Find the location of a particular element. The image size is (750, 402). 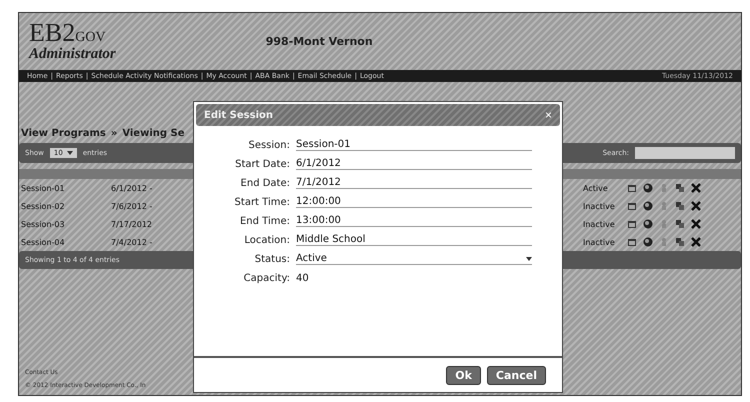

search-field is located at coordinates (685, 153).